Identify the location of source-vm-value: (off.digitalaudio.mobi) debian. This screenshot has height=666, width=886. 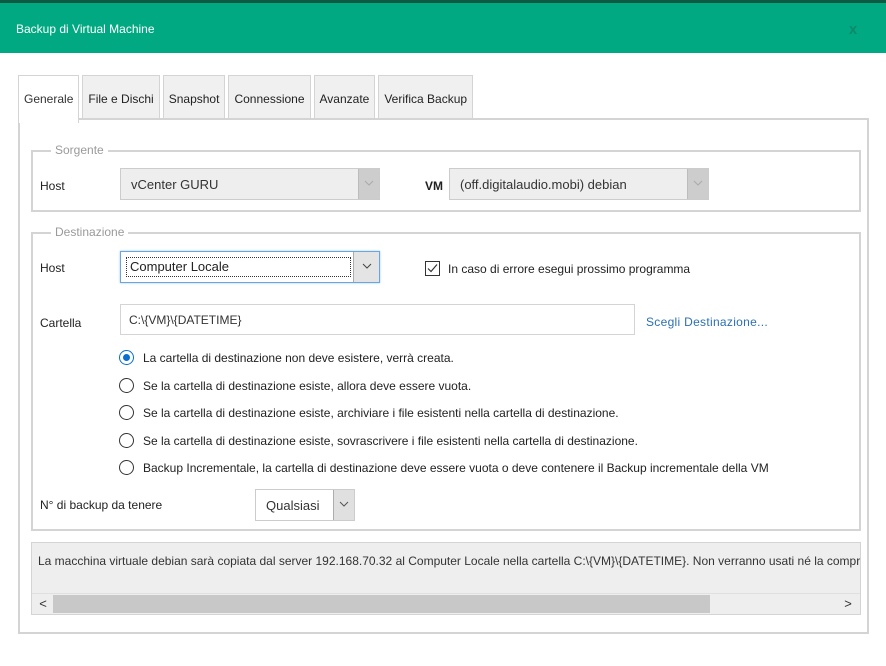
(543, 184).